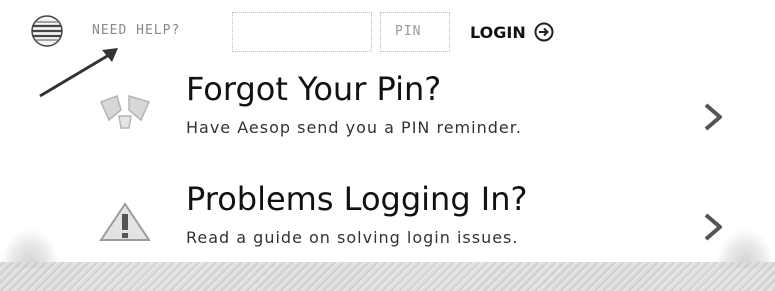 This screenshot has height=291, width=775. Describe the element at coordinates (302, 32) in the screenshot. I see `username-input` at that location.